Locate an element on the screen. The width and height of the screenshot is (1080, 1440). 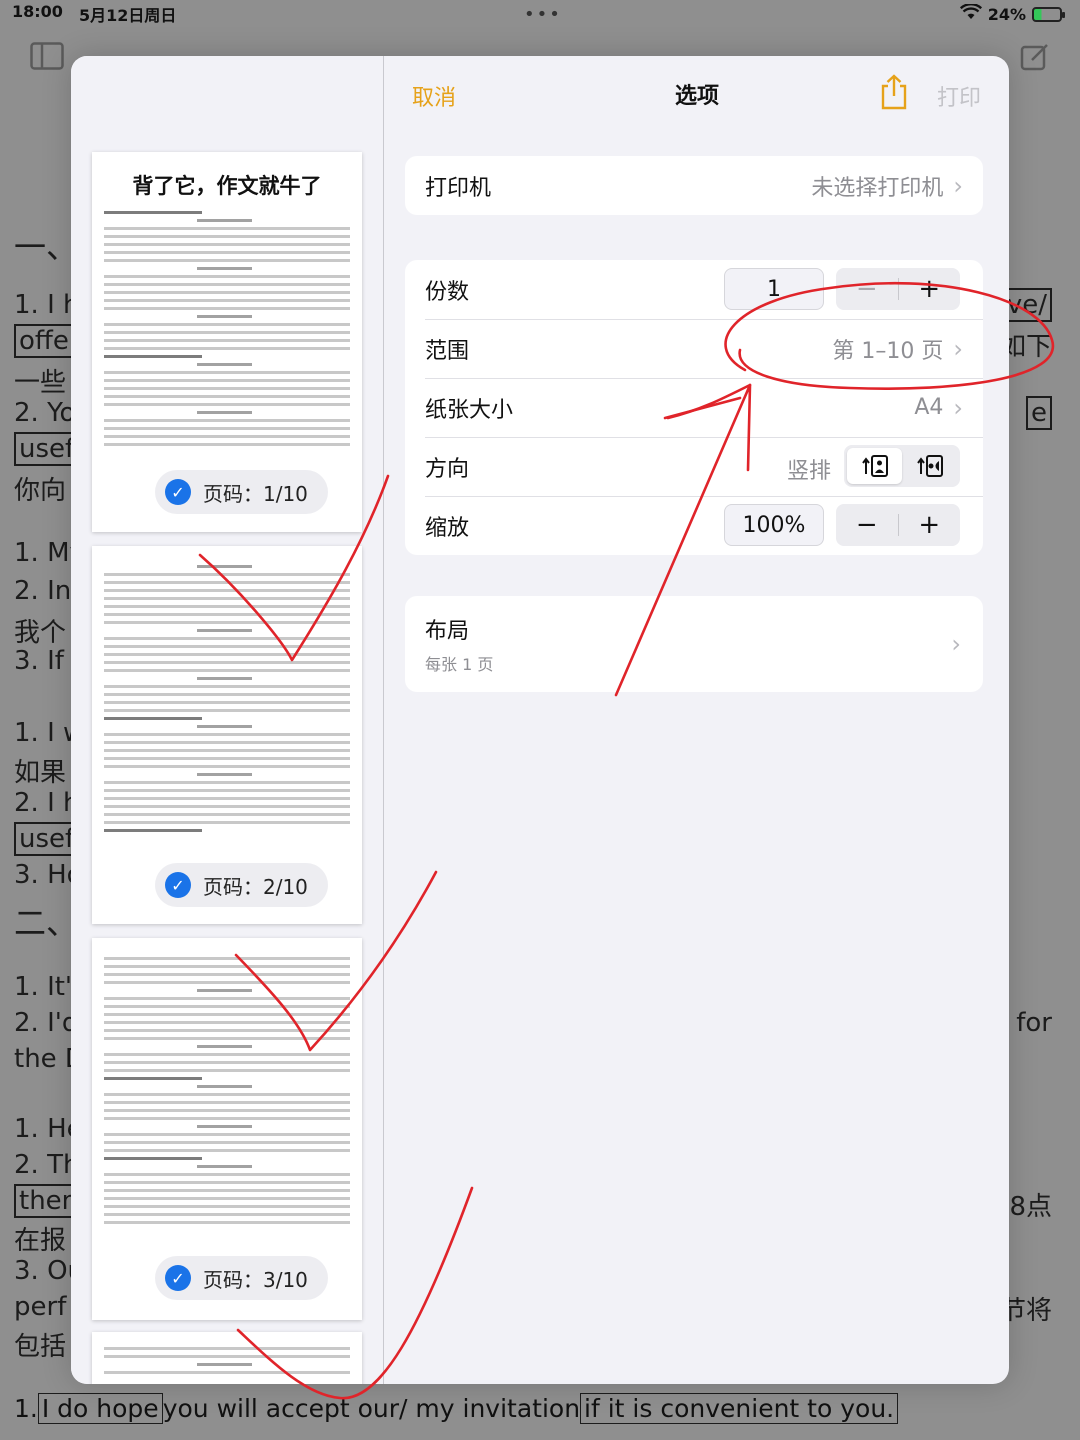
bg-line-right: ve/ is located at coordinates (1026, 305).